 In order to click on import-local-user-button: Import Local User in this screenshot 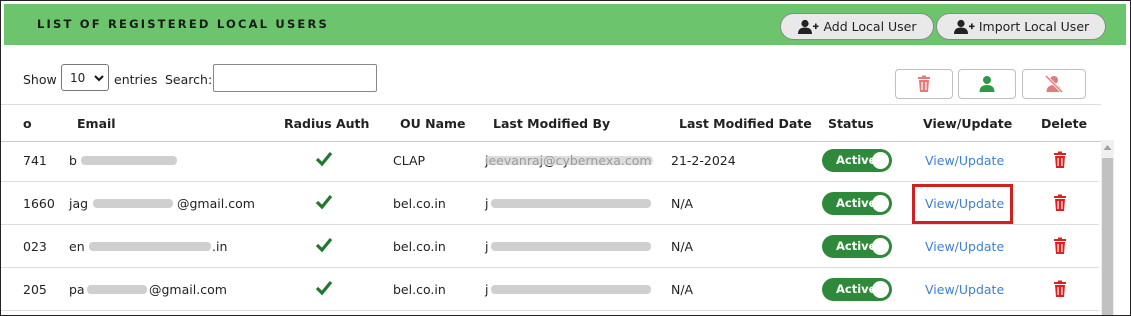, I will do `click(1021, 26)`.